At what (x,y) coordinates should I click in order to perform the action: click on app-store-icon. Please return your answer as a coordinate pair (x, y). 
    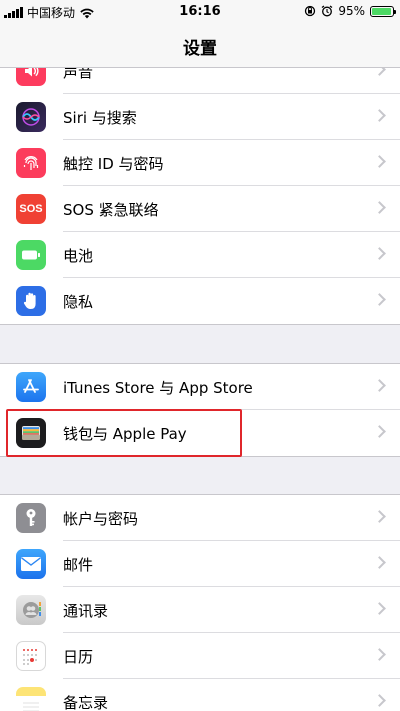
    Looking at the image, I should click on (31, 387).